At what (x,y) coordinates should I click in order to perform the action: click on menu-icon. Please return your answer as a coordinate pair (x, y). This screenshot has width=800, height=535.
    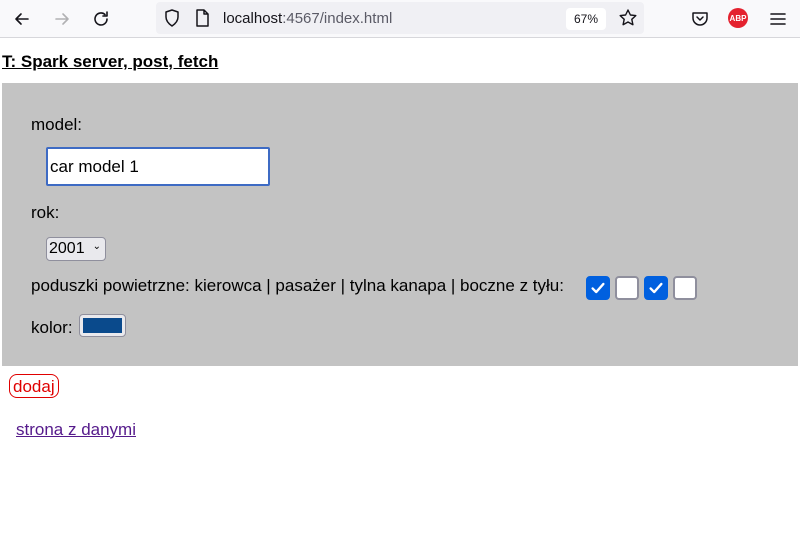
    Looking at the image, I should click on (778, 19).